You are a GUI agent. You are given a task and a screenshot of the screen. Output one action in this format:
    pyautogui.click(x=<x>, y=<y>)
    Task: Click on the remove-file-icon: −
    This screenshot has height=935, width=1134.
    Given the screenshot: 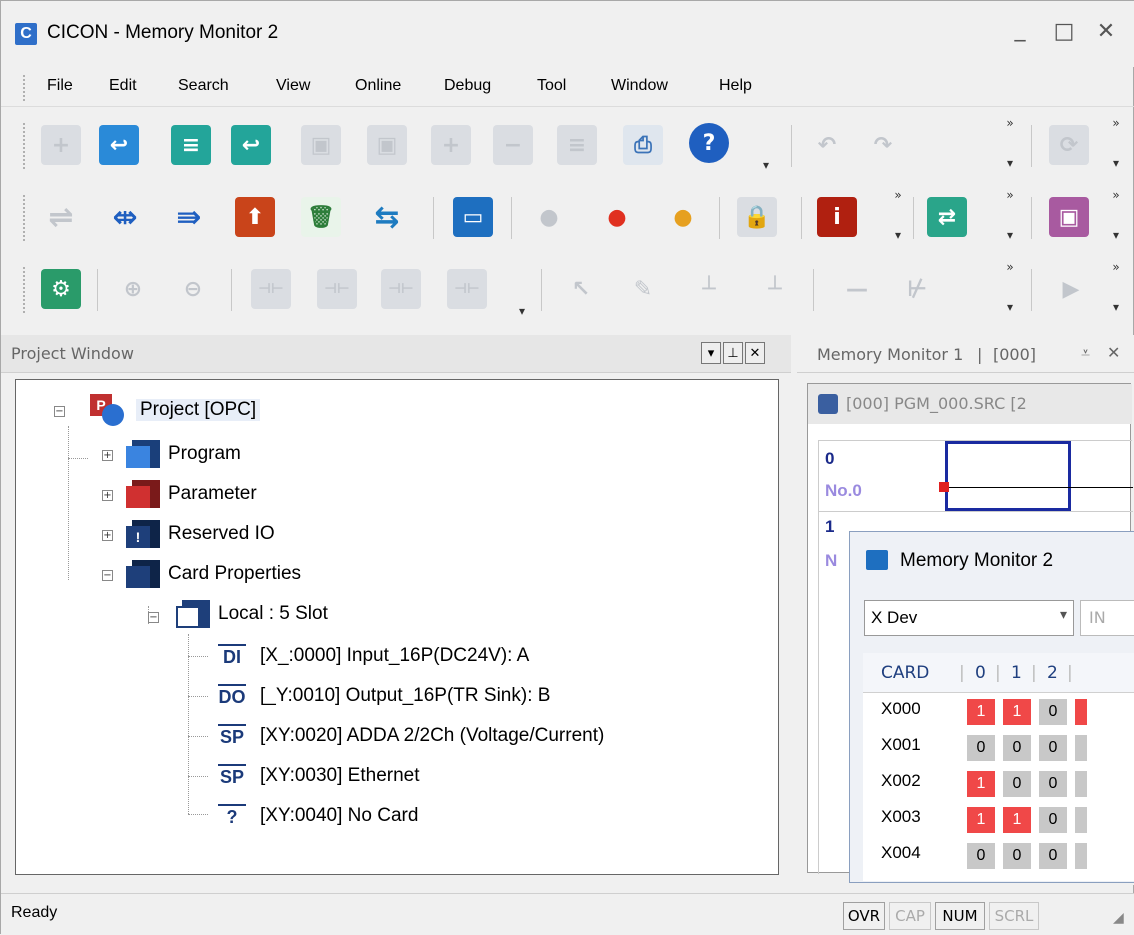 What is the action you would take?
    pyautogui.click(x=513, y=145)
    